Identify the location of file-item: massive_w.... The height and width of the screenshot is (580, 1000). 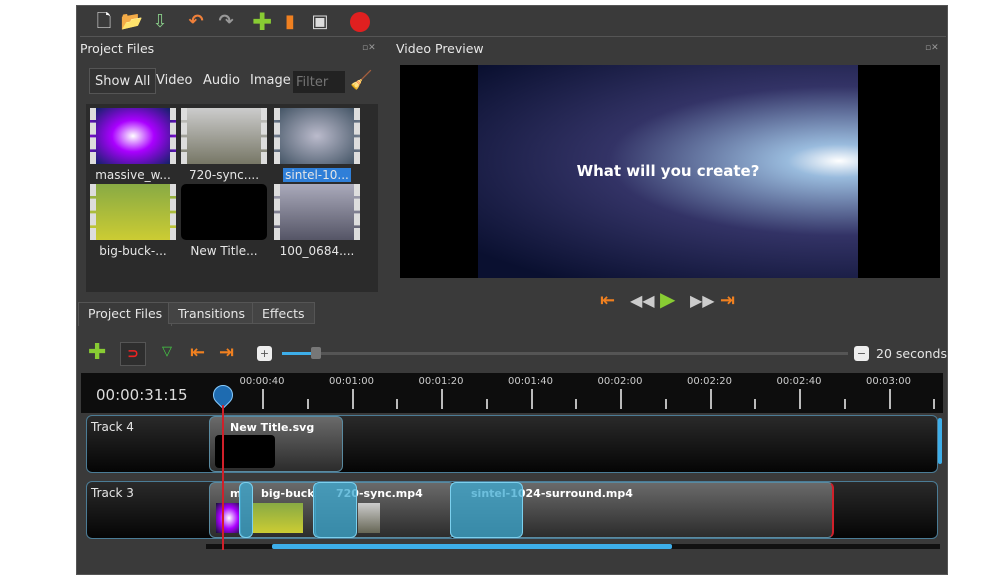
(133, 145).